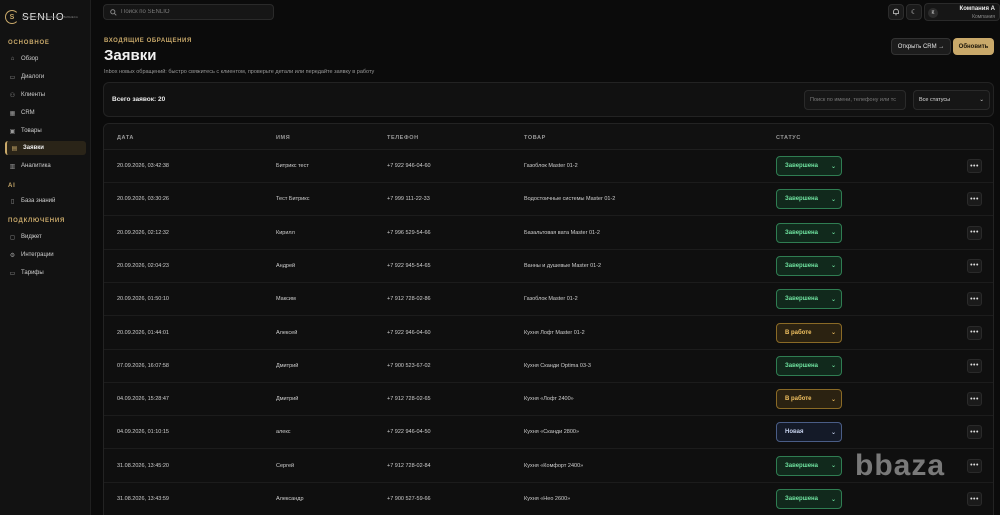  What do you see at coordinates (286, 265) in the screenshot?
I see `cell-name: Андрей` at bounding box center [286, 265].